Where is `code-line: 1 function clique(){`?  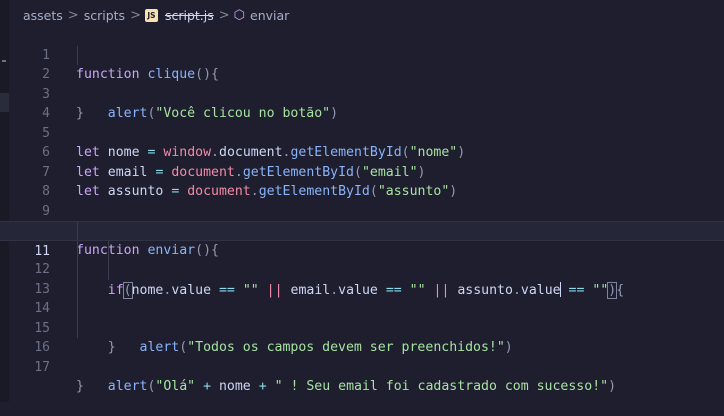 code-line: 1 function clique(){ is located at coordinates (362, 54).